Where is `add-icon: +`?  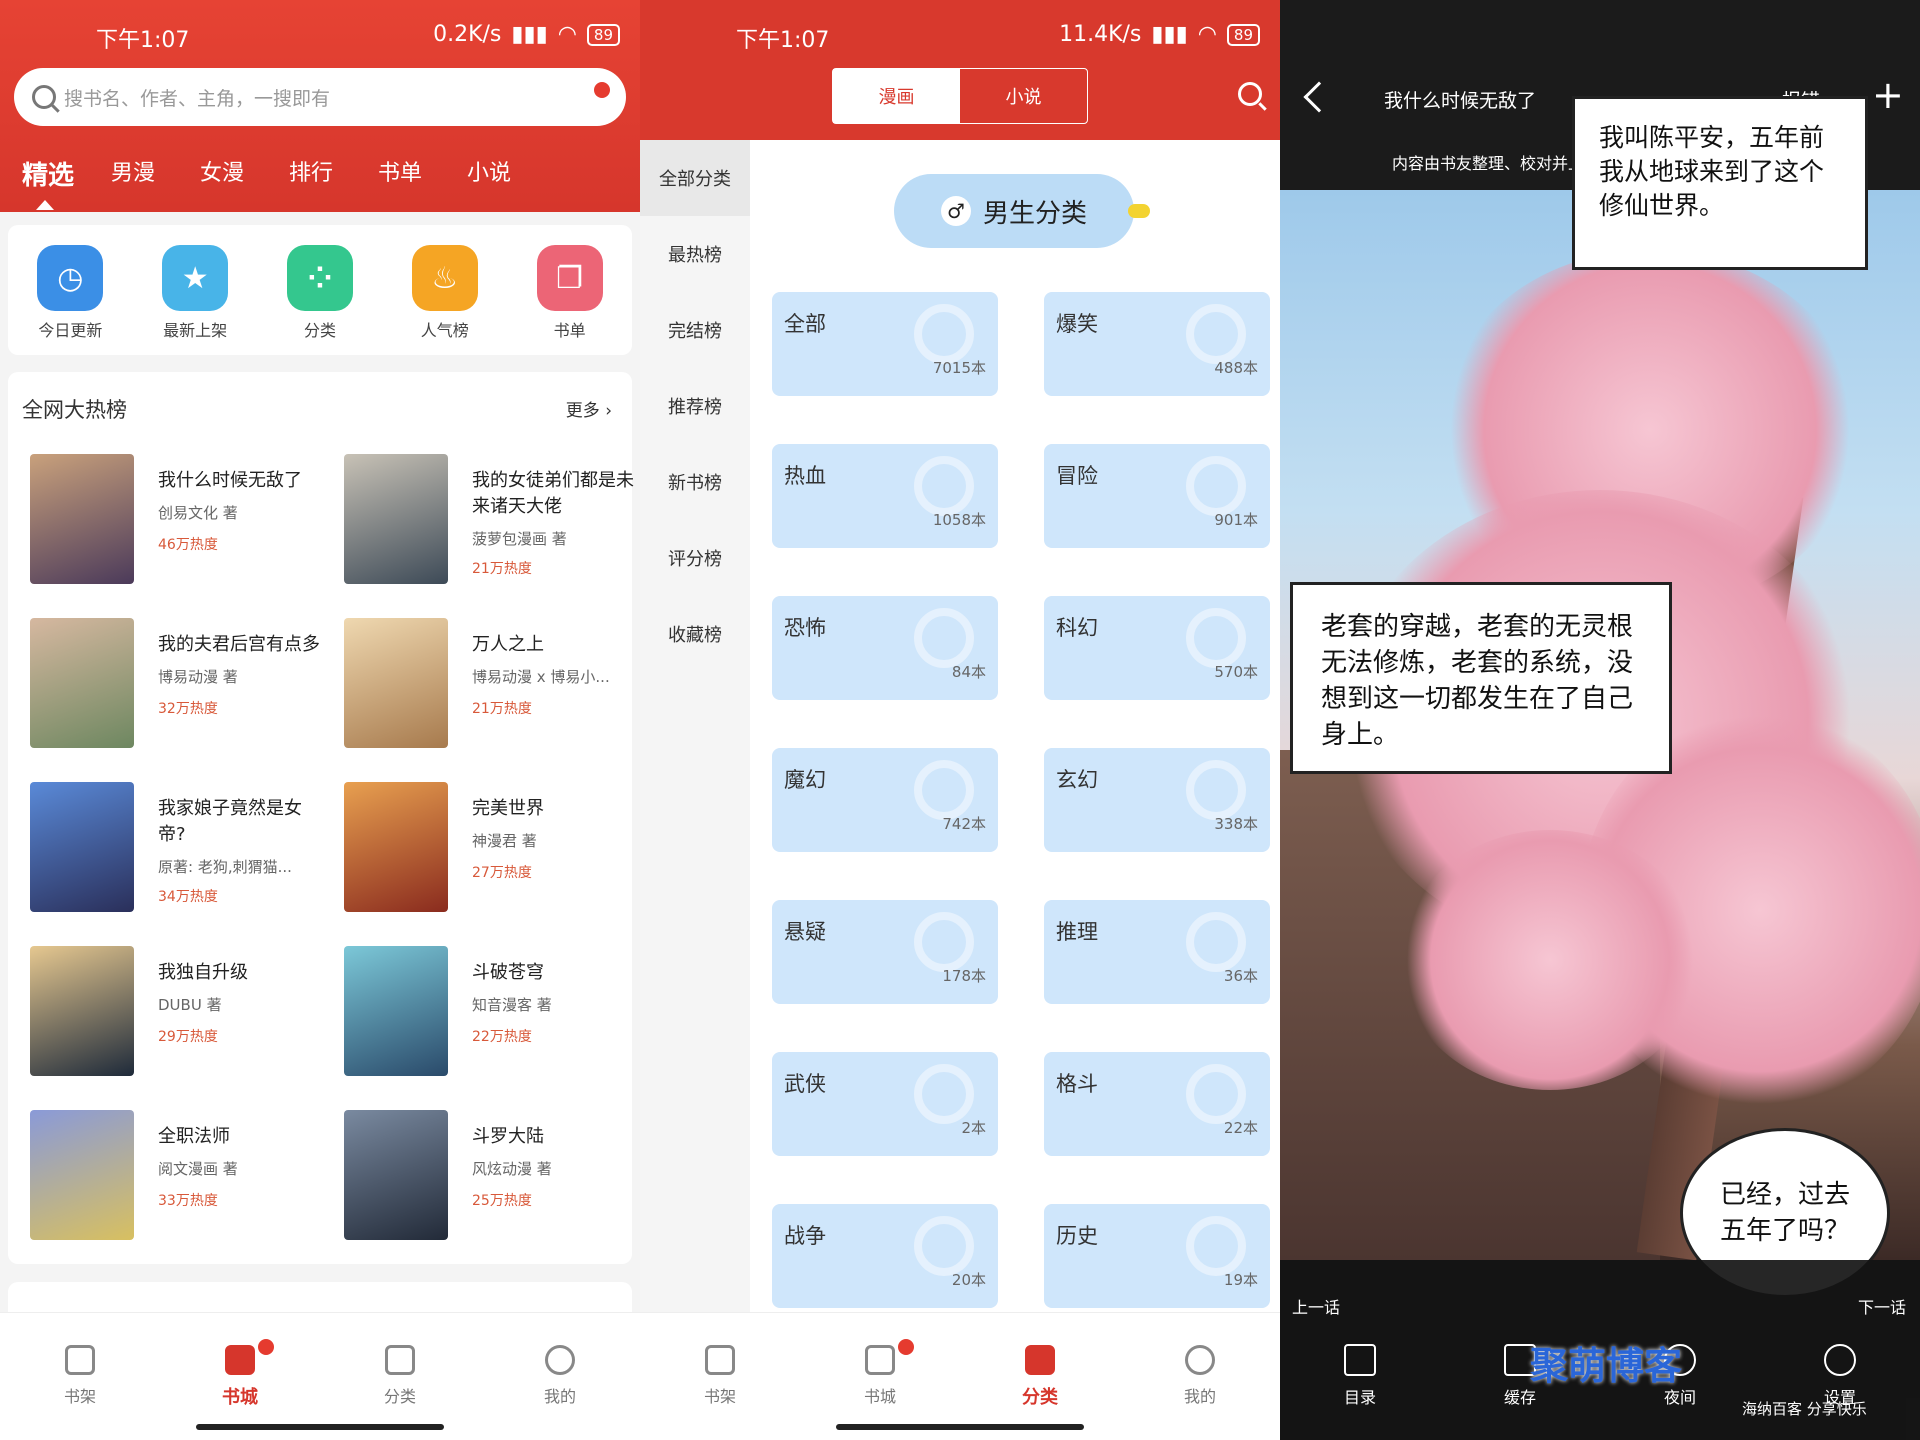
add-icon: + is located at coordinates (1888, 95).